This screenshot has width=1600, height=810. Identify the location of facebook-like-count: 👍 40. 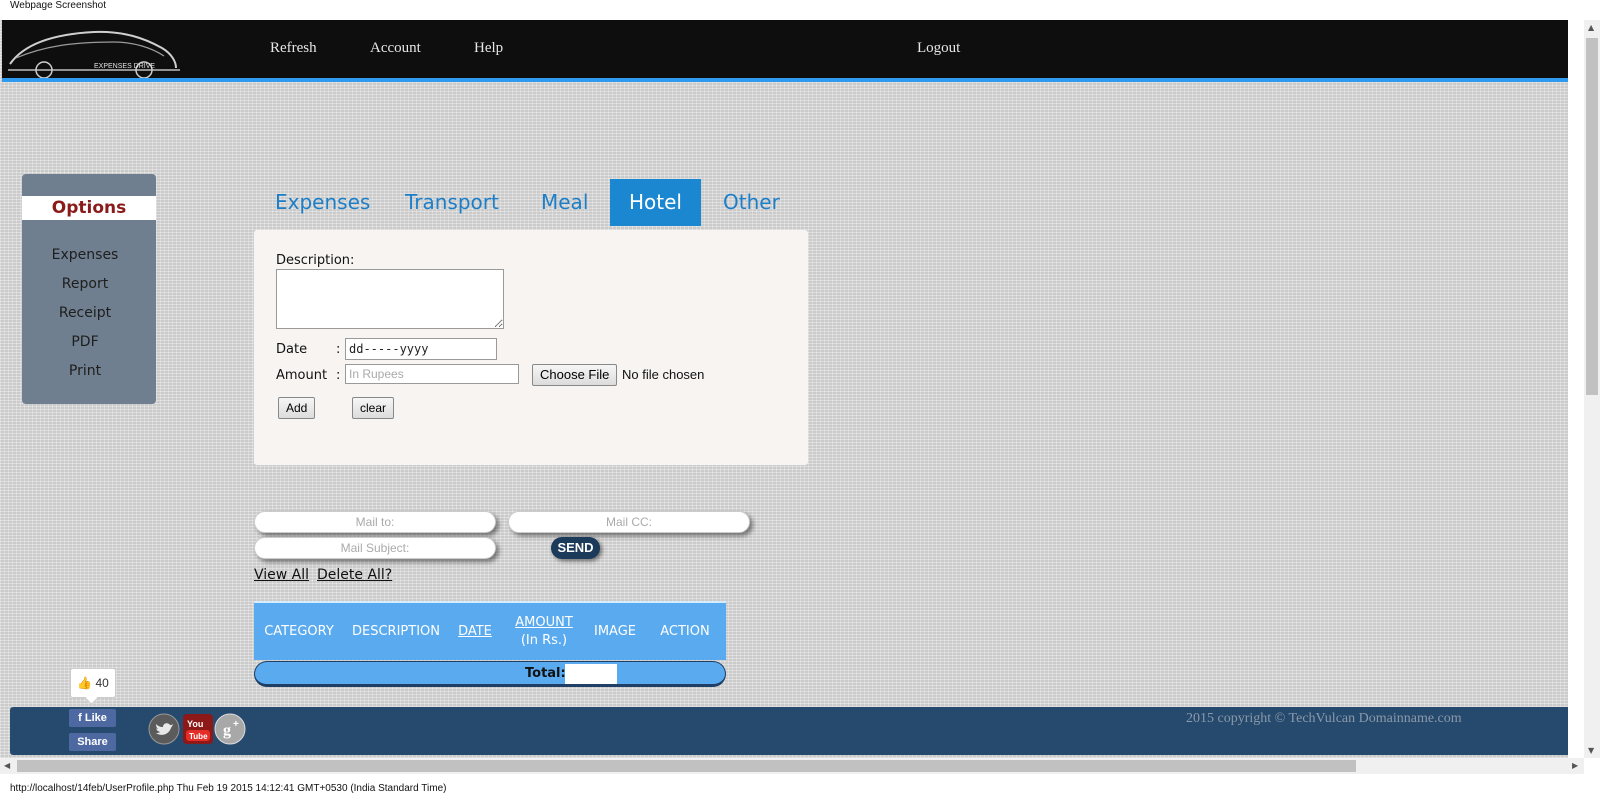
(93, 683).